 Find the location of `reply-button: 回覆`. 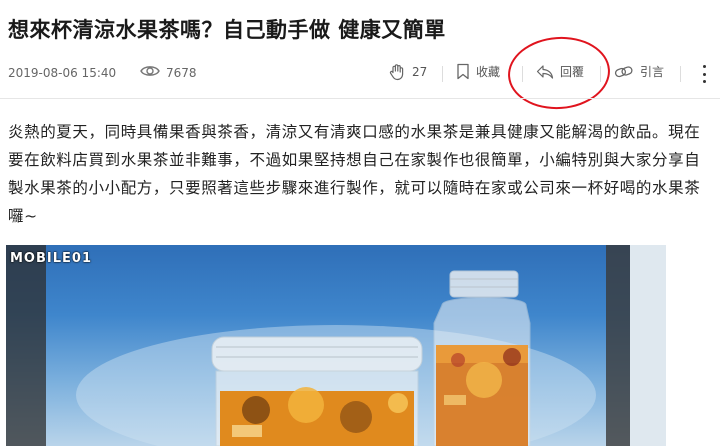

reply-button: 回覆 is located at coordinates (560, 71).